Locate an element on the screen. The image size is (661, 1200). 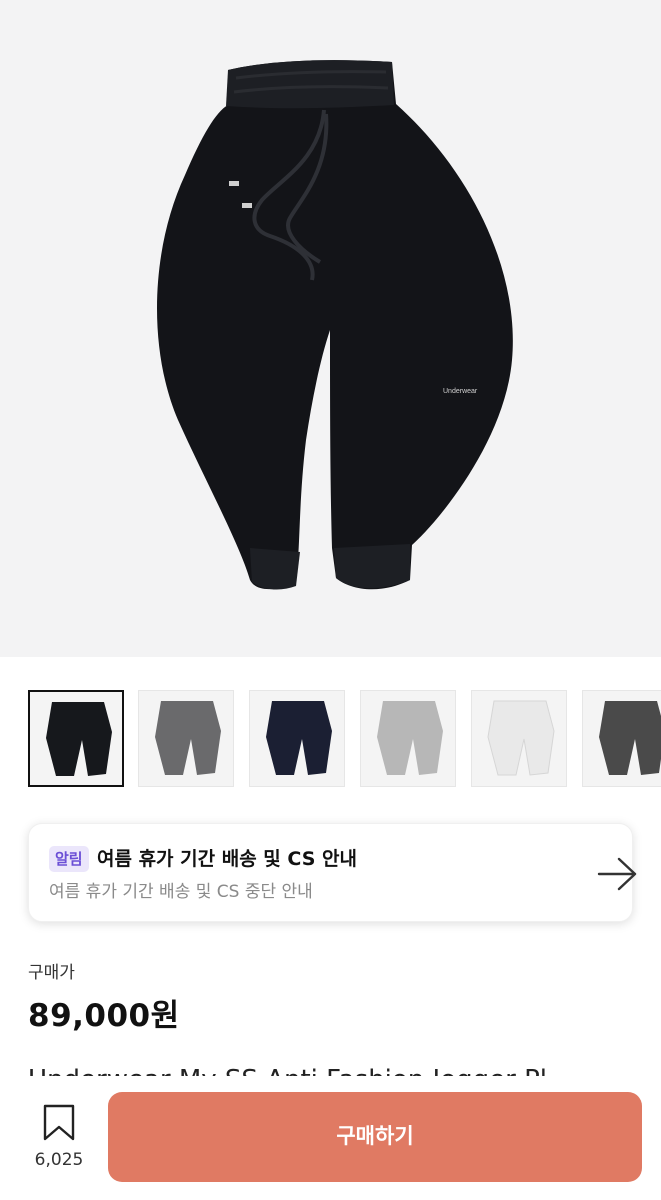
product-title-text: Underwear My SS Anti Fashion Jogger Pl is located at coordinates (343, 1070).